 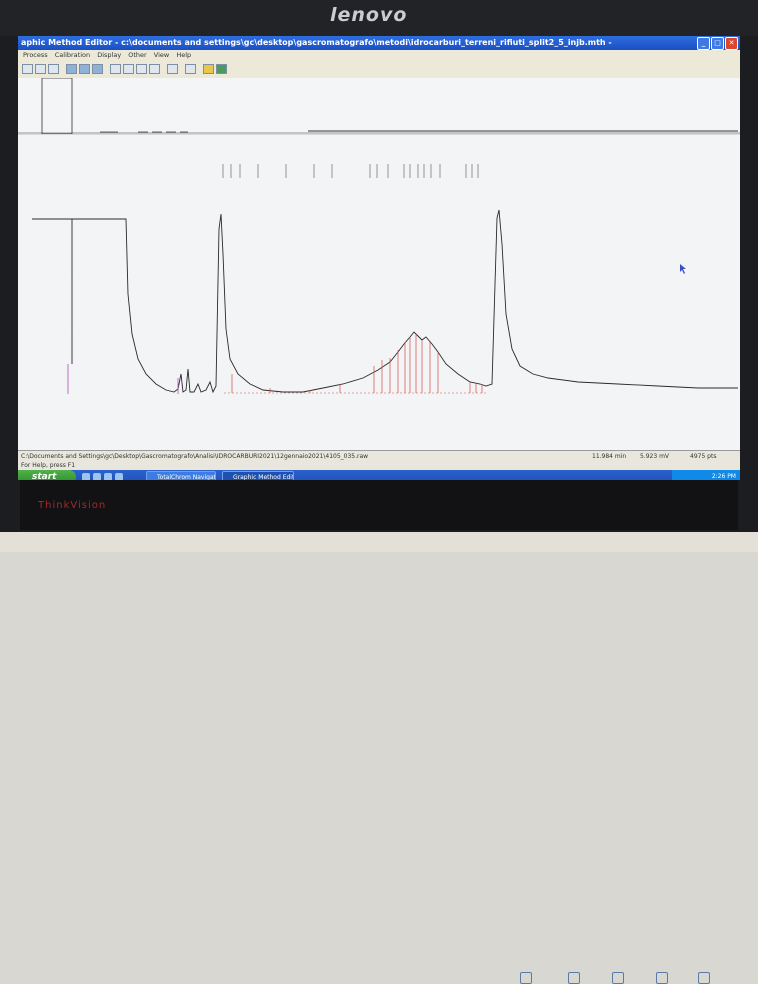 I want to click on overview-trace, so click(x=379, y=106).